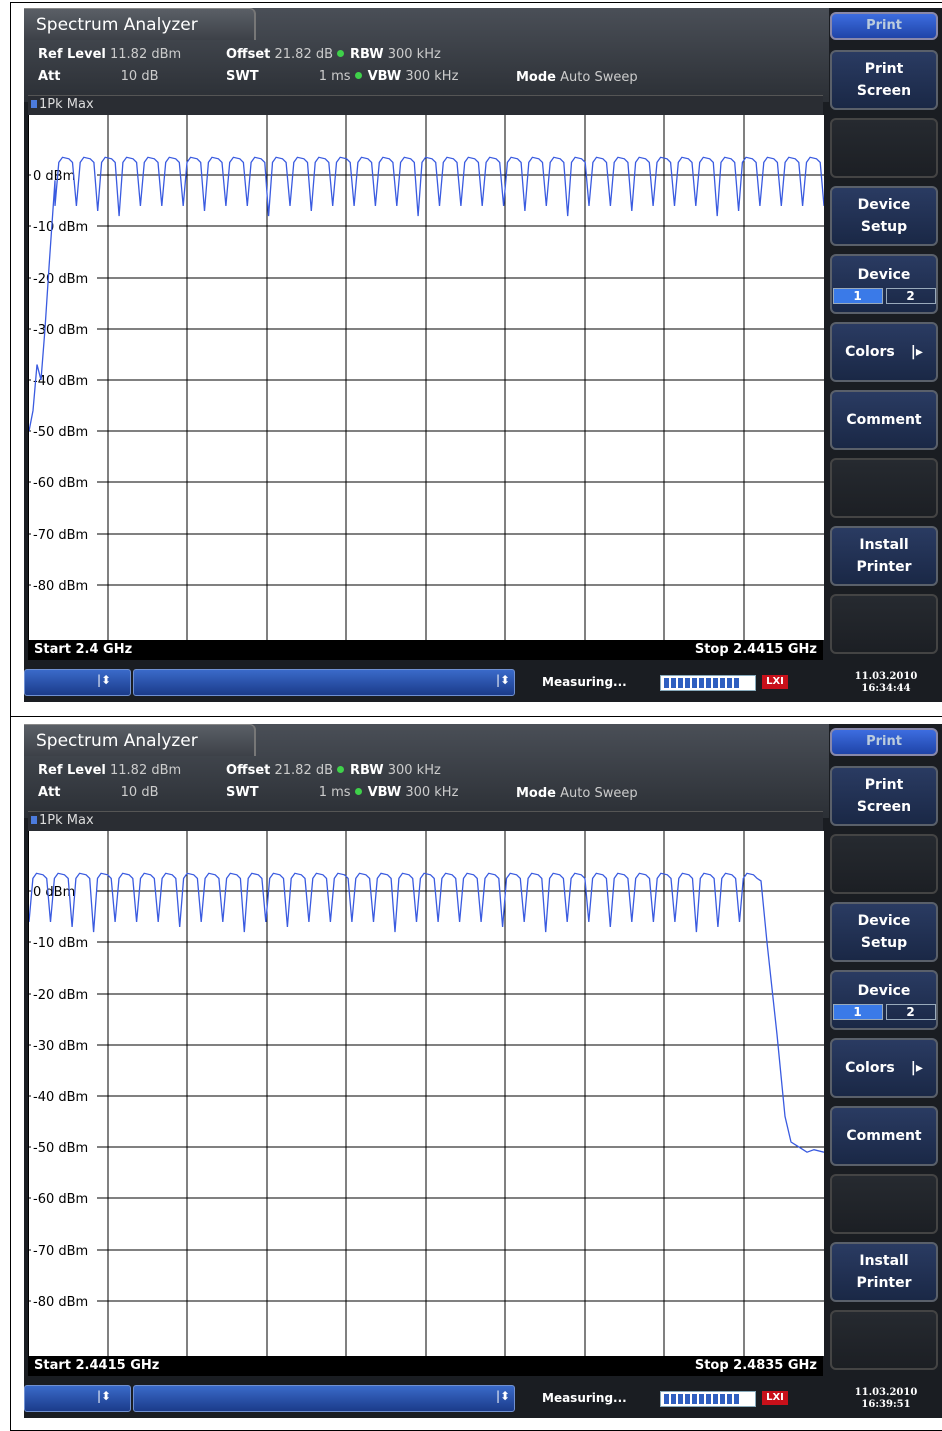  I want to click on y-tick-label: -30 dBm, so click(60, 330).